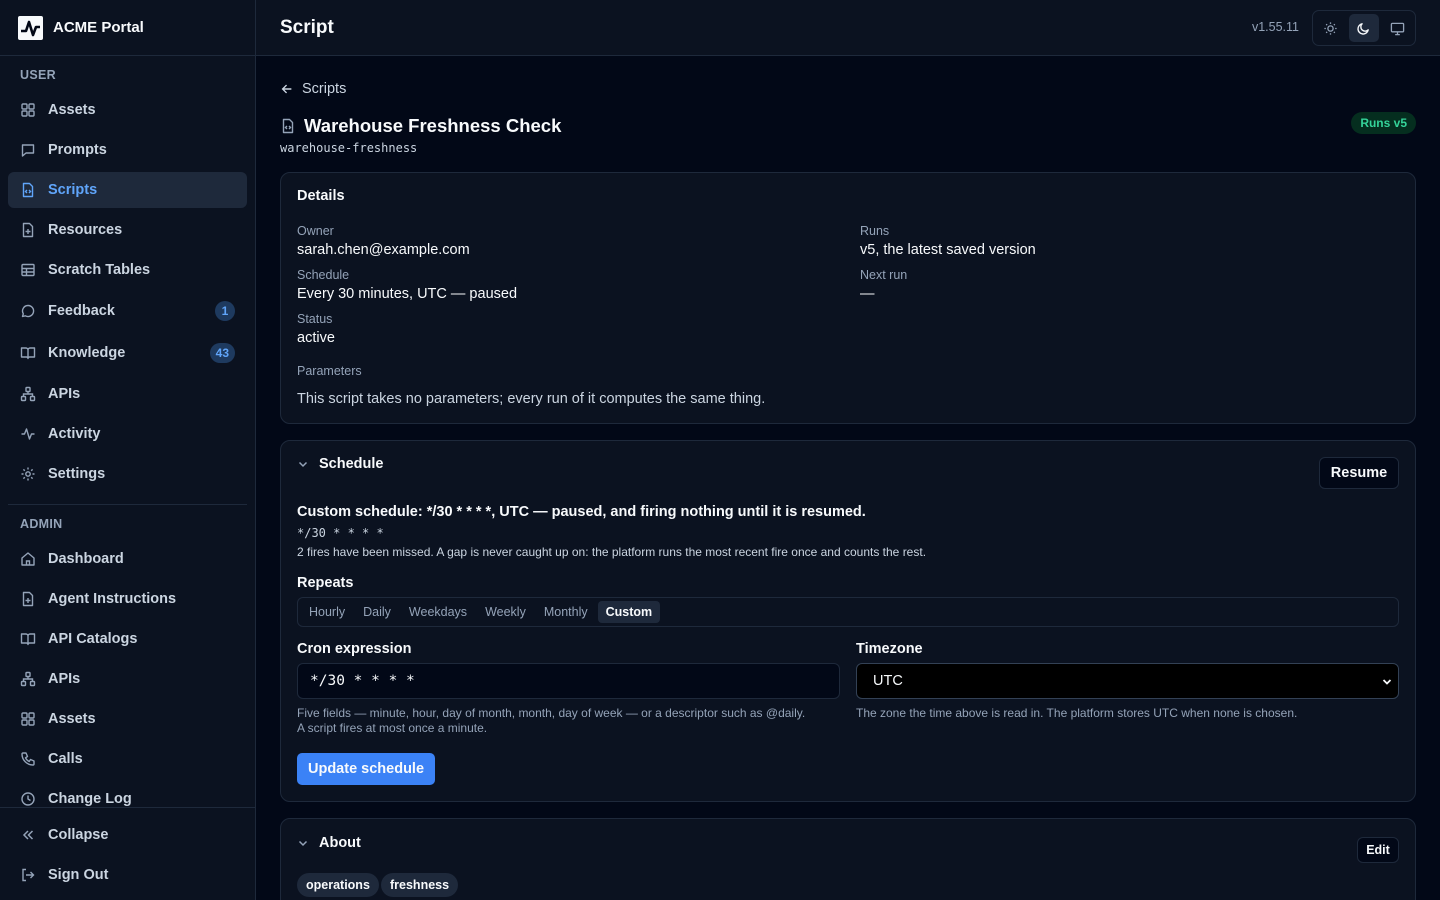 The height and width of the screenshot is (900, 1440). Describe the element at coordinates (1359, 473) in the screenshot. I see `resume-button: Resume` at that location.